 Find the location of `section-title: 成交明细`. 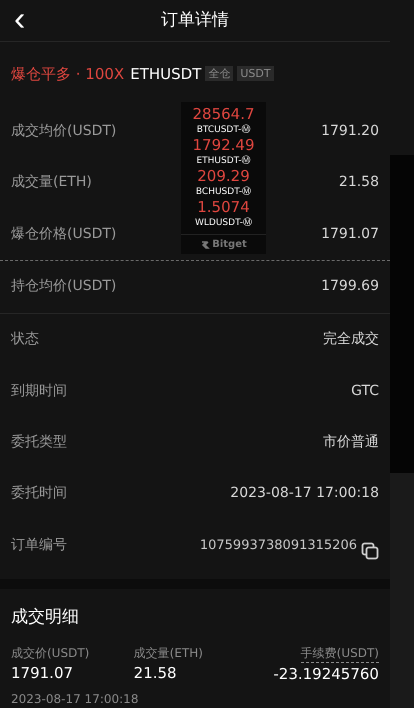

section-title: 成交明细 is located at coordinates (45, 617).